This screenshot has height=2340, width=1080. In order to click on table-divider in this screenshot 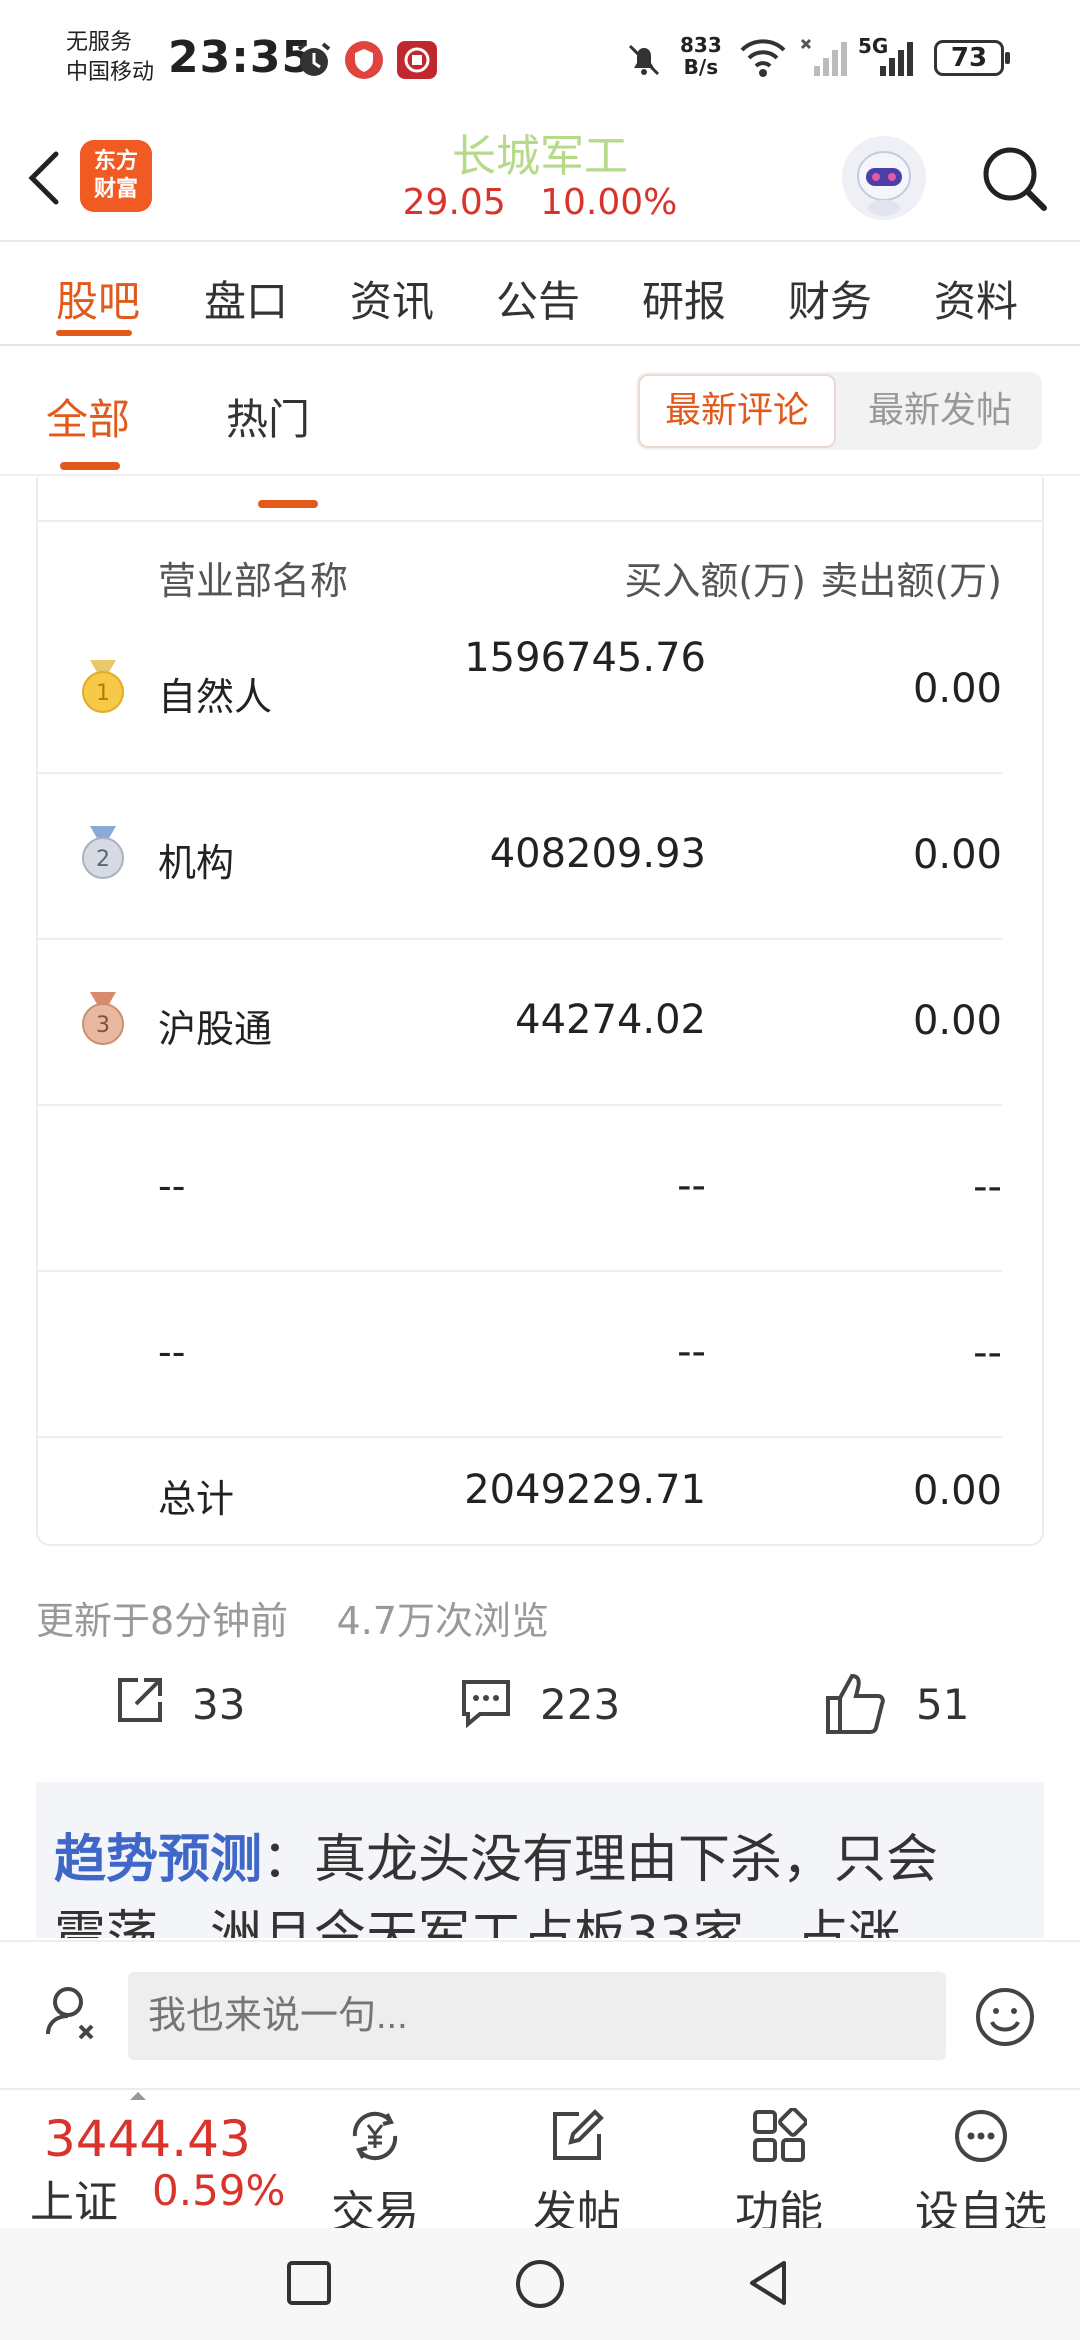, I will do `click(540, 521)`.